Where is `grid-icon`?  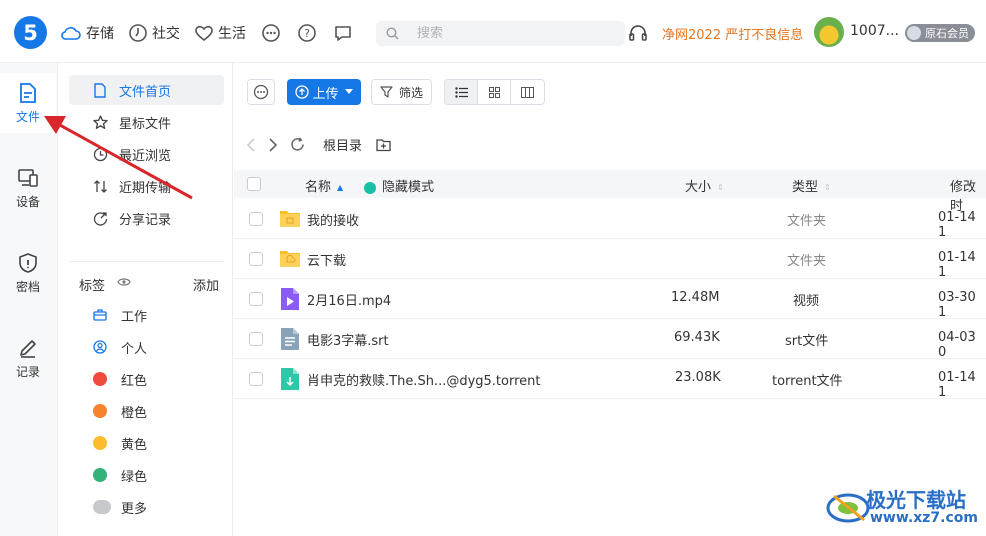
grid-icon is located at coordinates (494, 92).